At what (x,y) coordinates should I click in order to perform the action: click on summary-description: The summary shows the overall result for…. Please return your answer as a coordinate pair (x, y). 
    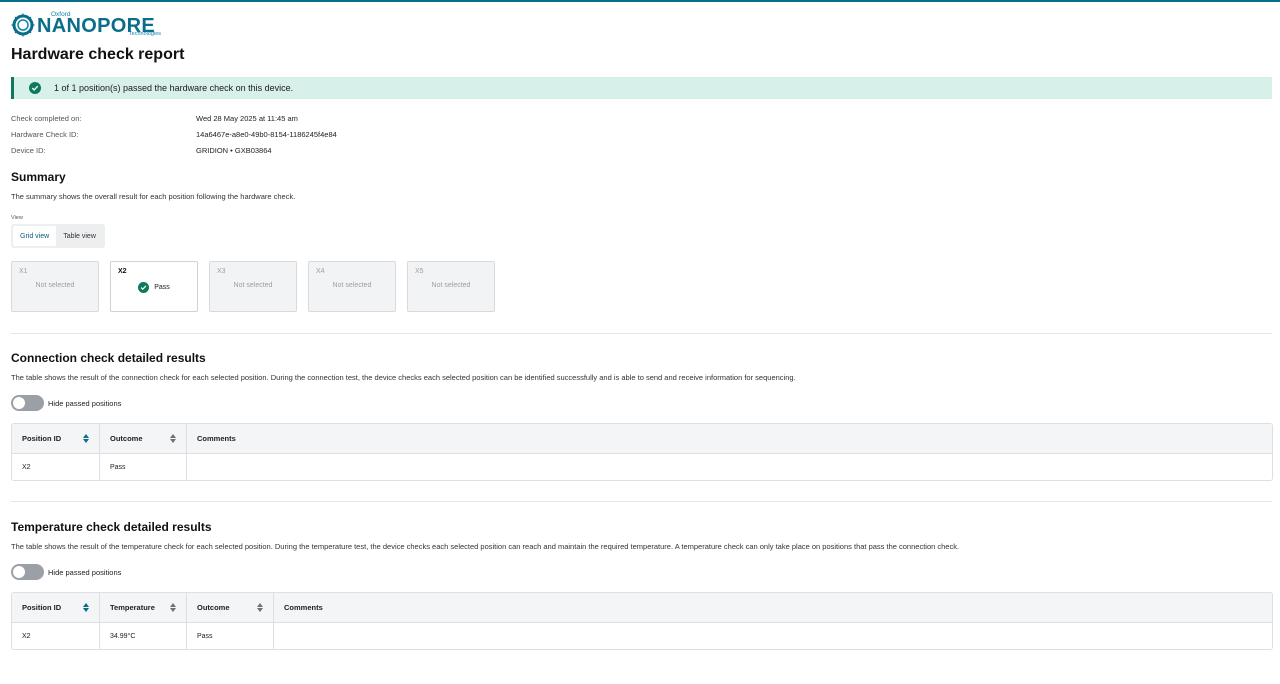
    Looking at the image, I should click on (153, 196).